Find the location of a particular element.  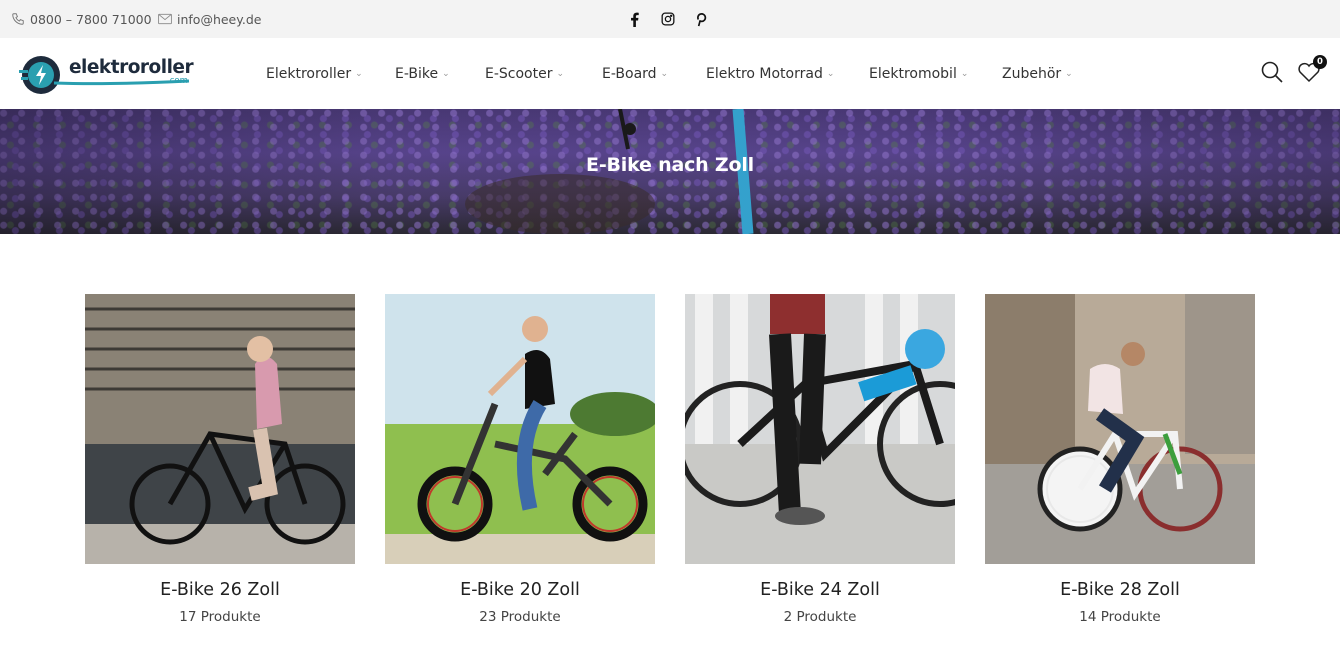

envelope-icon is located at coordinates (165, 19).